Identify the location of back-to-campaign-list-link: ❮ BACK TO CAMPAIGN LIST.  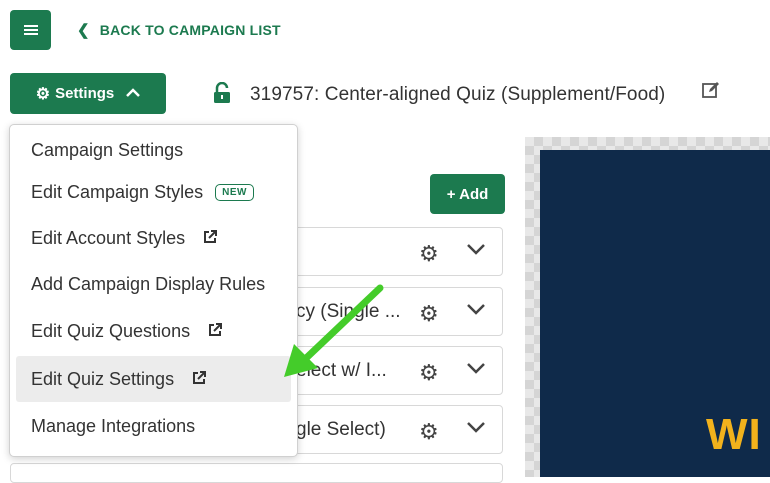
(179, 30).